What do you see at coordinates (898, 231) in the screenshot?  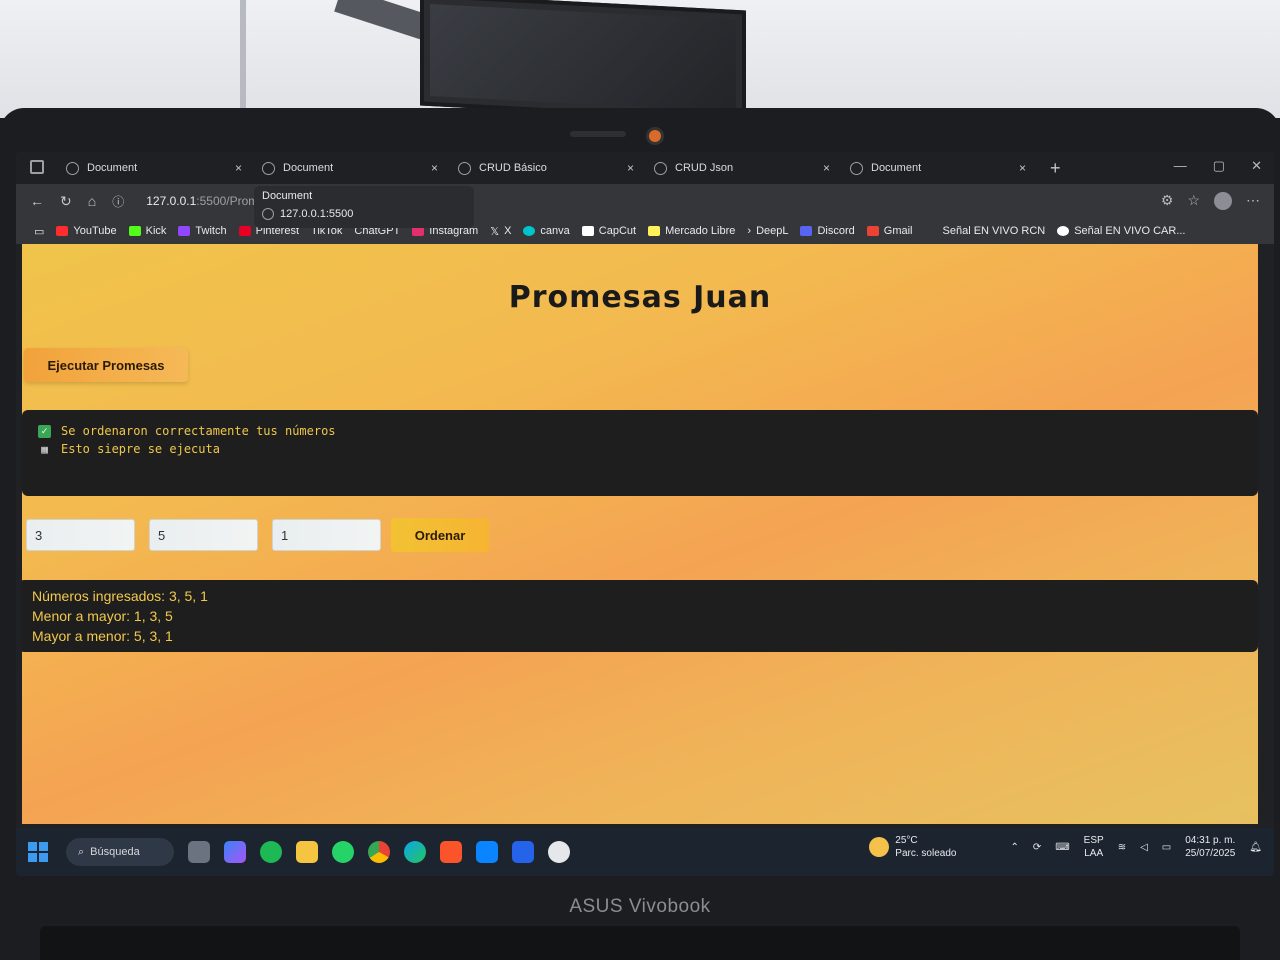 I see `bookmark-label: Gmail` at bounding box center [898, 231].